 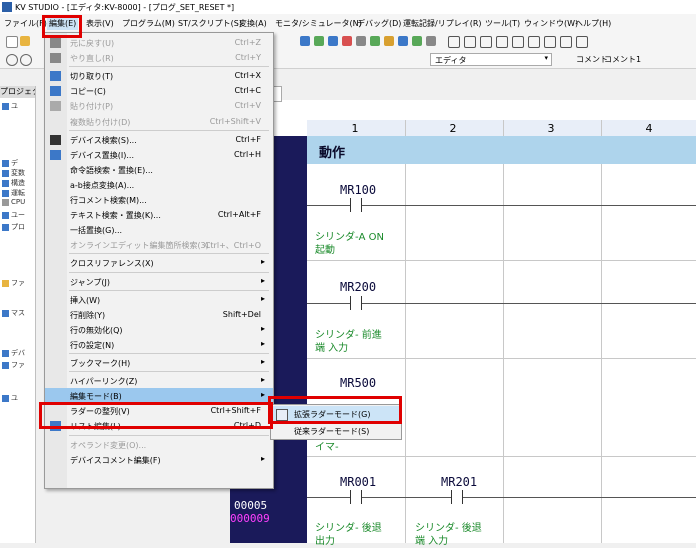 What do you see at coordinates (159, 155) in the screenshot?
I see `menu-item: デバイス置換(I)... Ctrl+H` at bounding box center [159, 155].